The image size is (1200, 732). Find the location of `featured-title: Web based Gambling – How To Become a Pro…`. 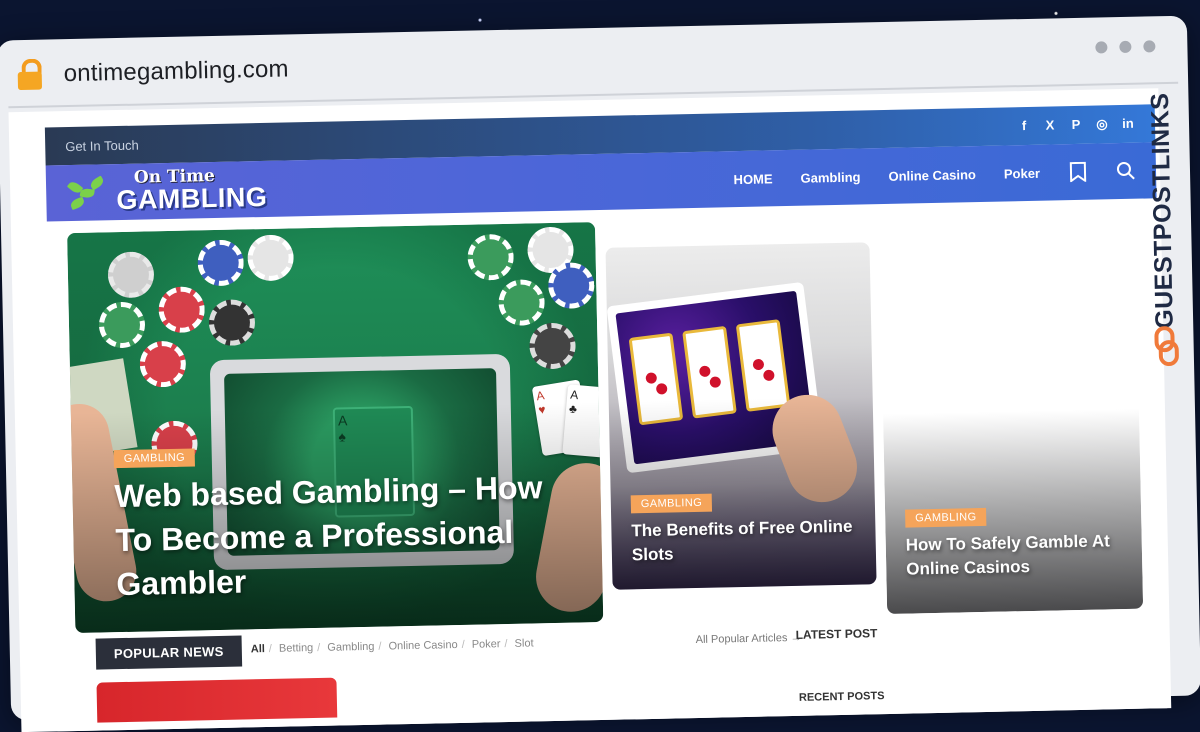

featured-title: Web based Gambling – How To Become a Pro… is located at coordinates (345, 536).